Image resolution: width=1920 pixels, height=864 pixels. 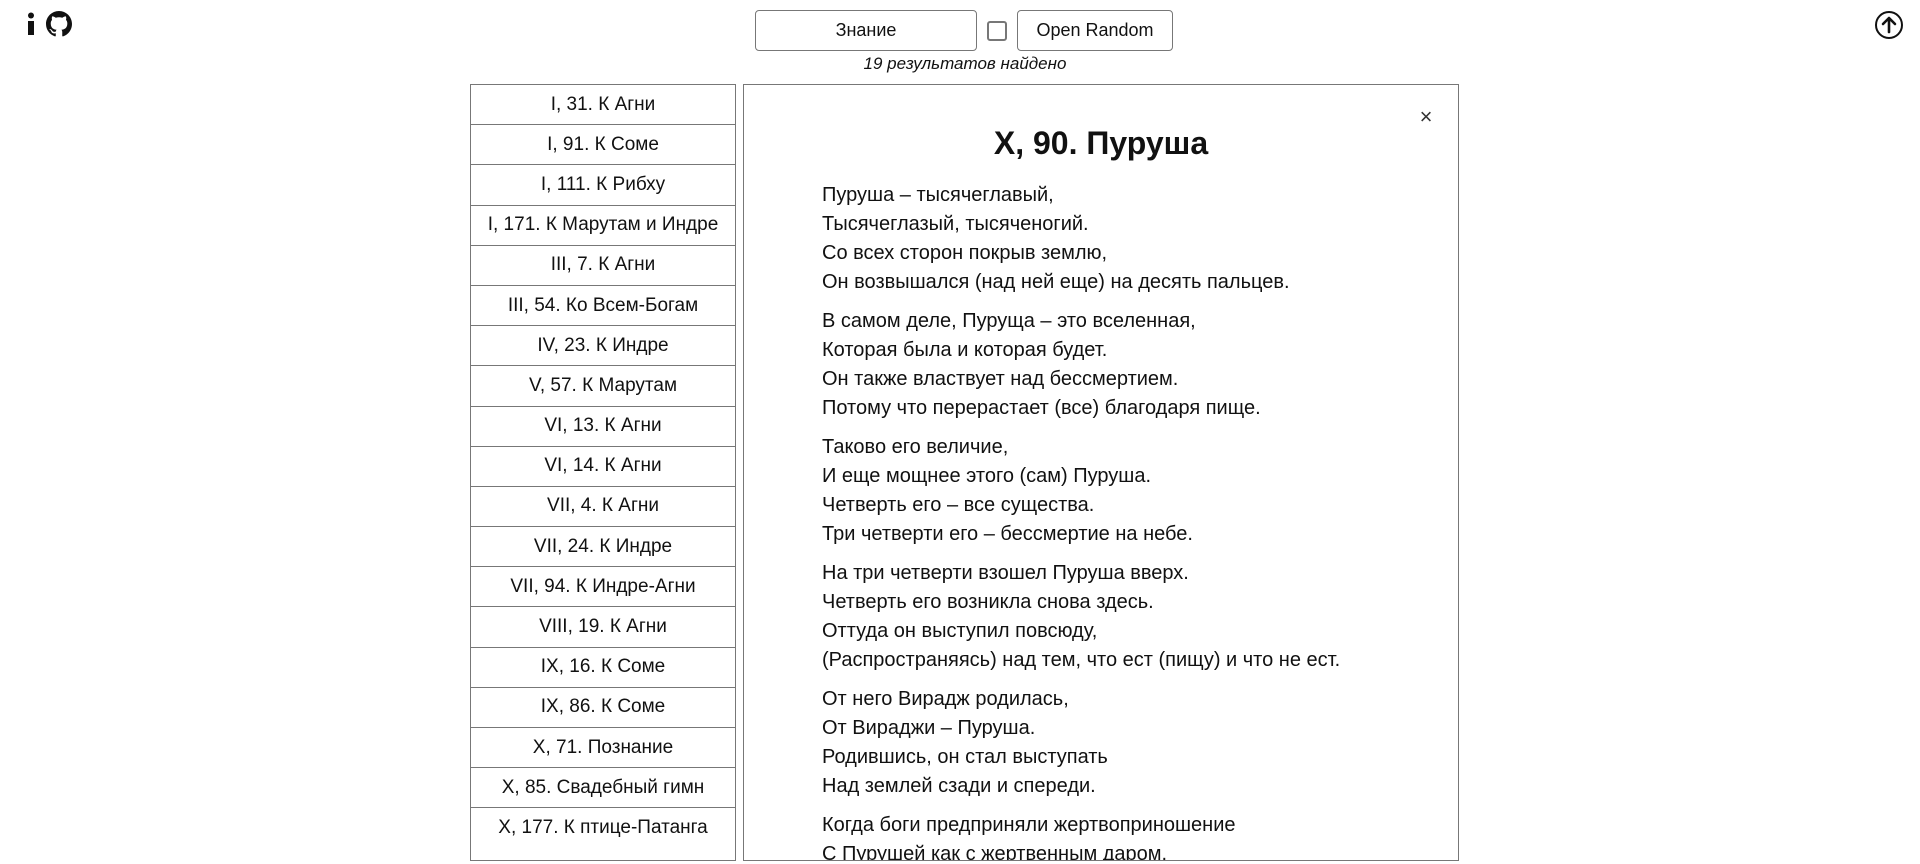 What do you see at coordinates (997, 30) in the screenshot?
I see `filter-checkbox` at bounding box center [997, 30].